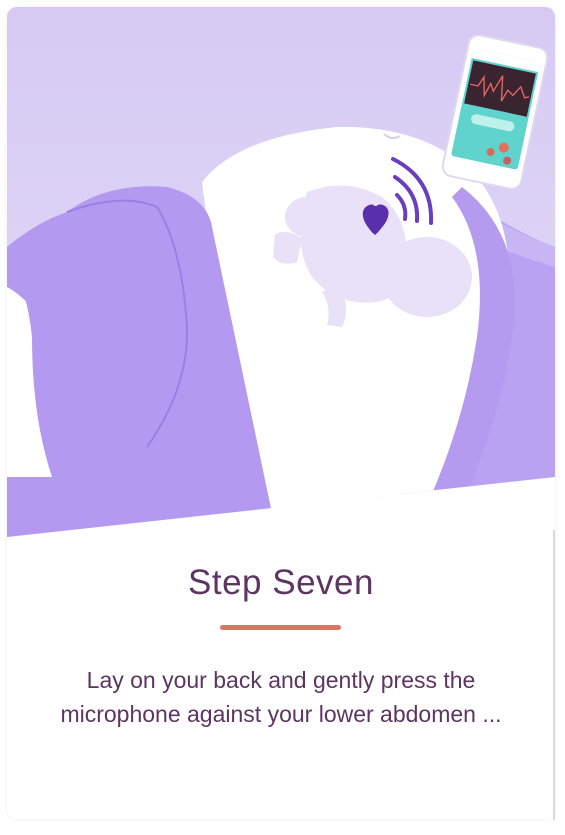  Describe the element at coordinates (554, 675) in the screenshot. I see `card-edge` at that location.